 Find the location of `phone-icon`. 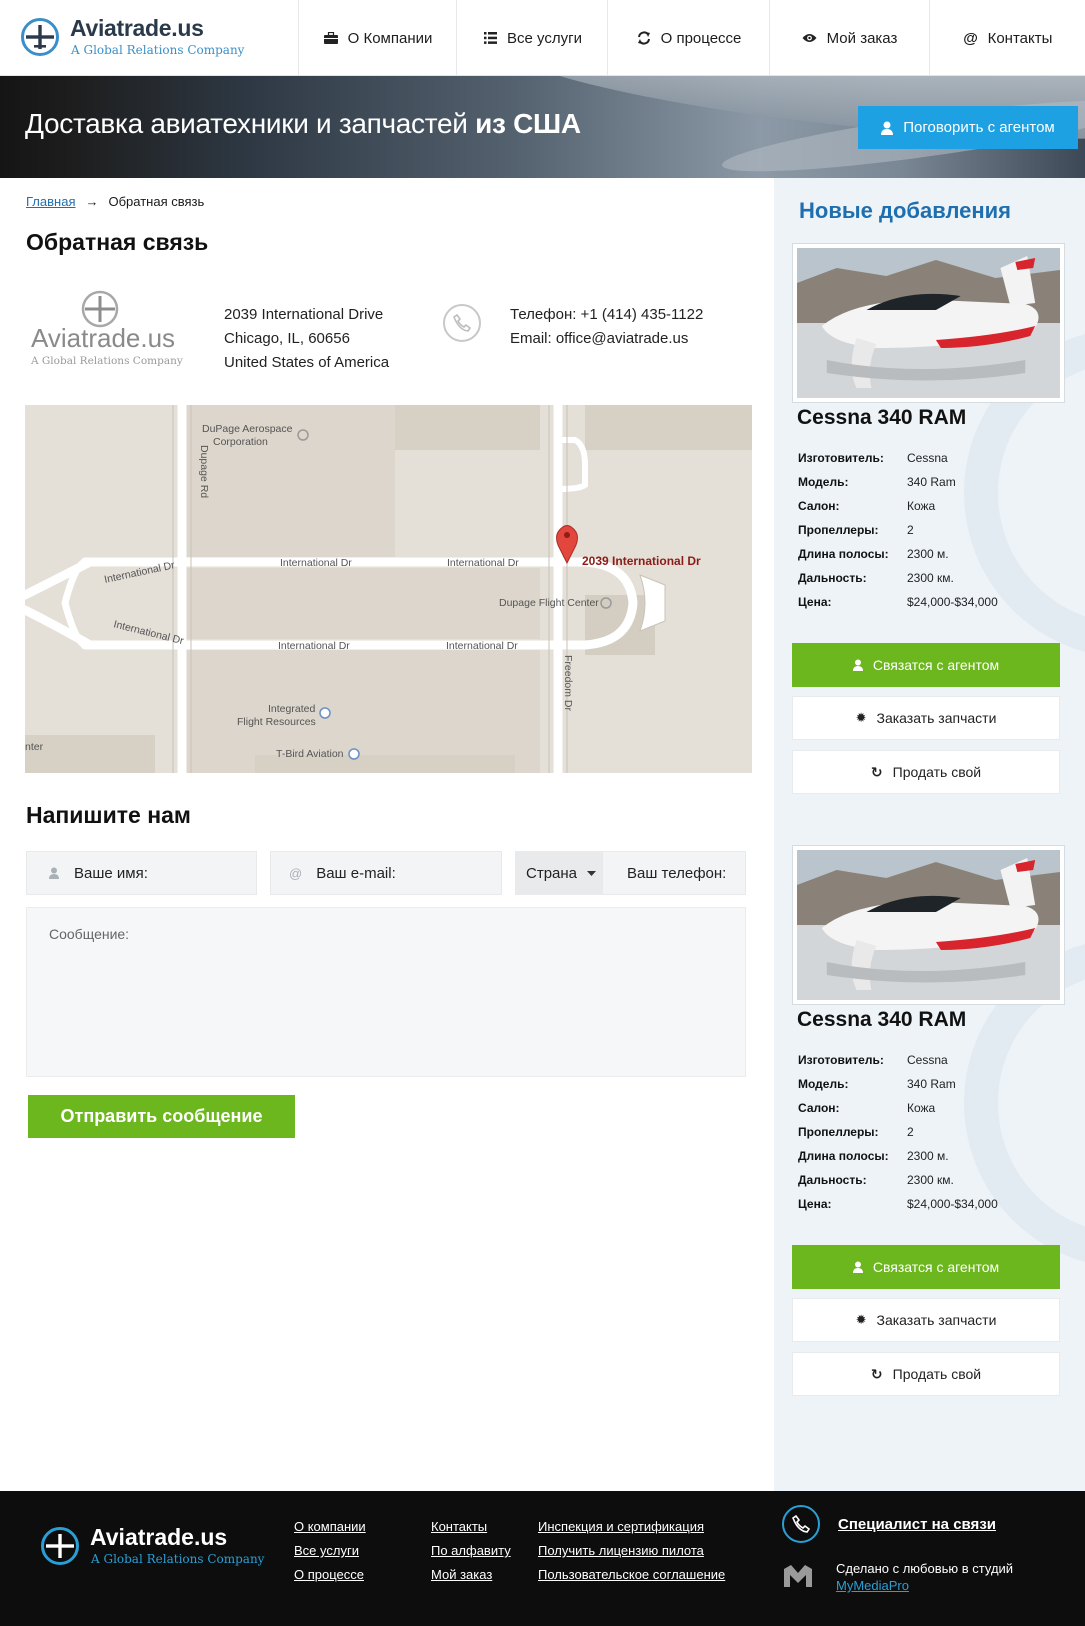

phone-icon is located at coordinates (801, 1524).